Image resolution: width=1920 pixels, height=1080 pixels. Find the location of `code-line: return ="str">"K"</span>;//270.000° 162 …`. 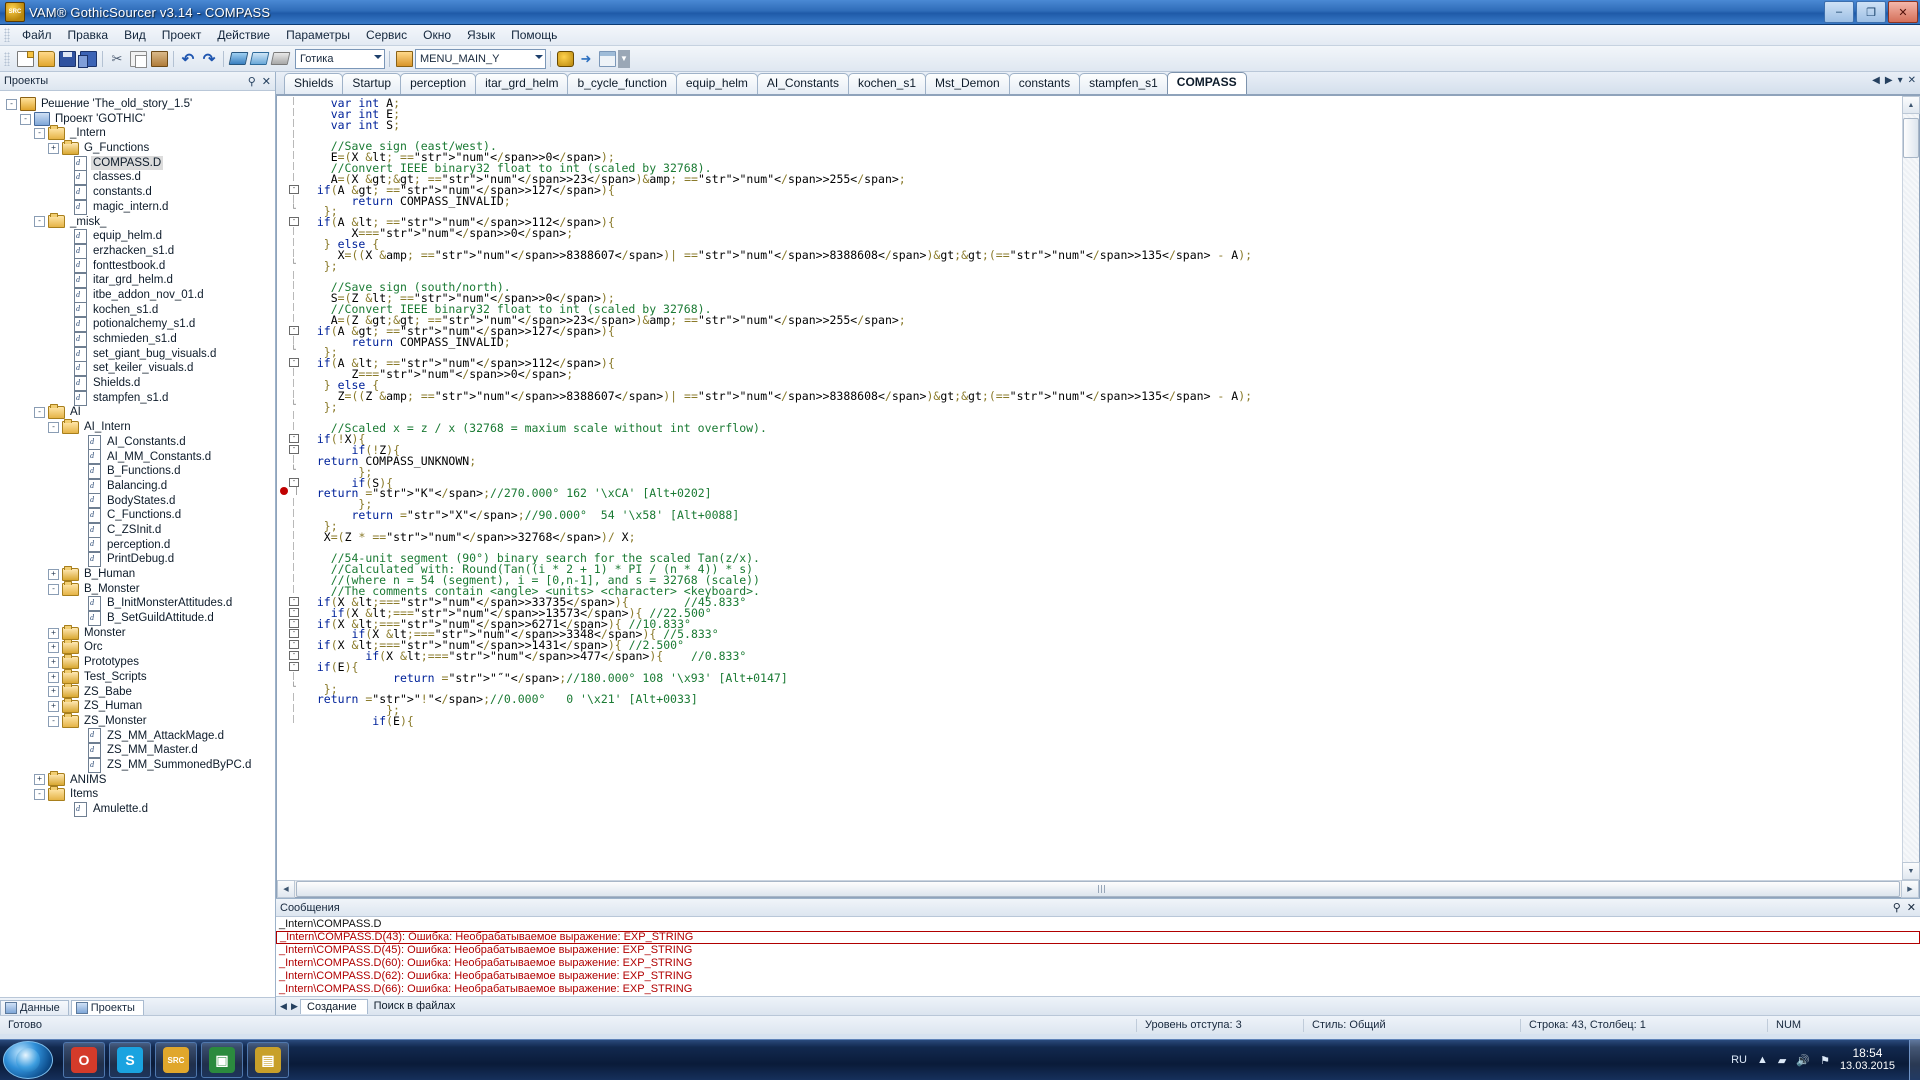

code-line: return ="str">"K"</span>;//270.000° 162 … is located at coordinates (1102, 494).